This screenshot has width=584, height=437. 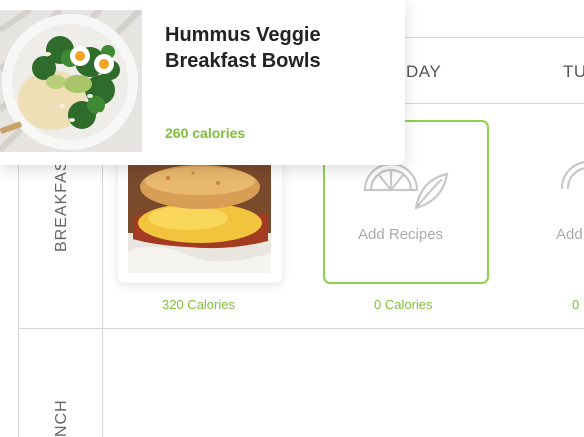 What do you see at coordinates (569, 234) in the screenshot?
I see `add-recipes-label-2: Add` at bounding box center [569, 234].